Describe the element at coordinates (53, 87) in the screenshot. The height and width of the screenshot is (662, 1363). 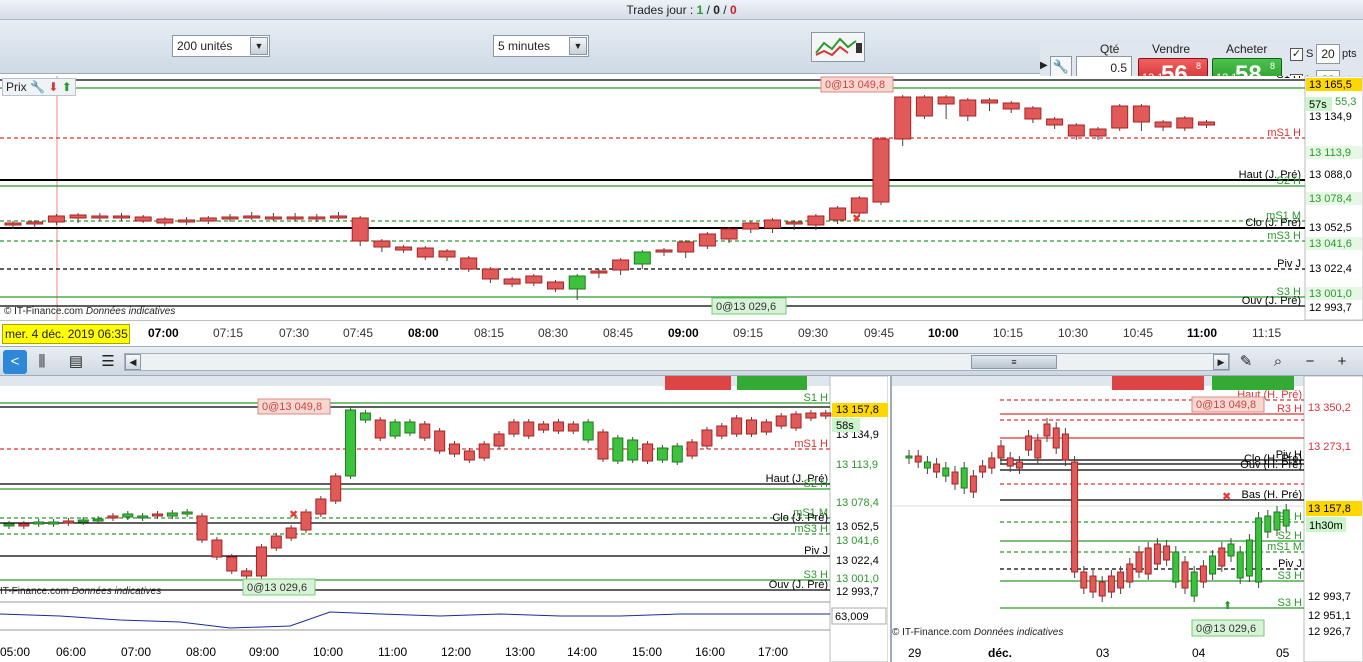
I see `down-red-icon: ⬇` at that location.